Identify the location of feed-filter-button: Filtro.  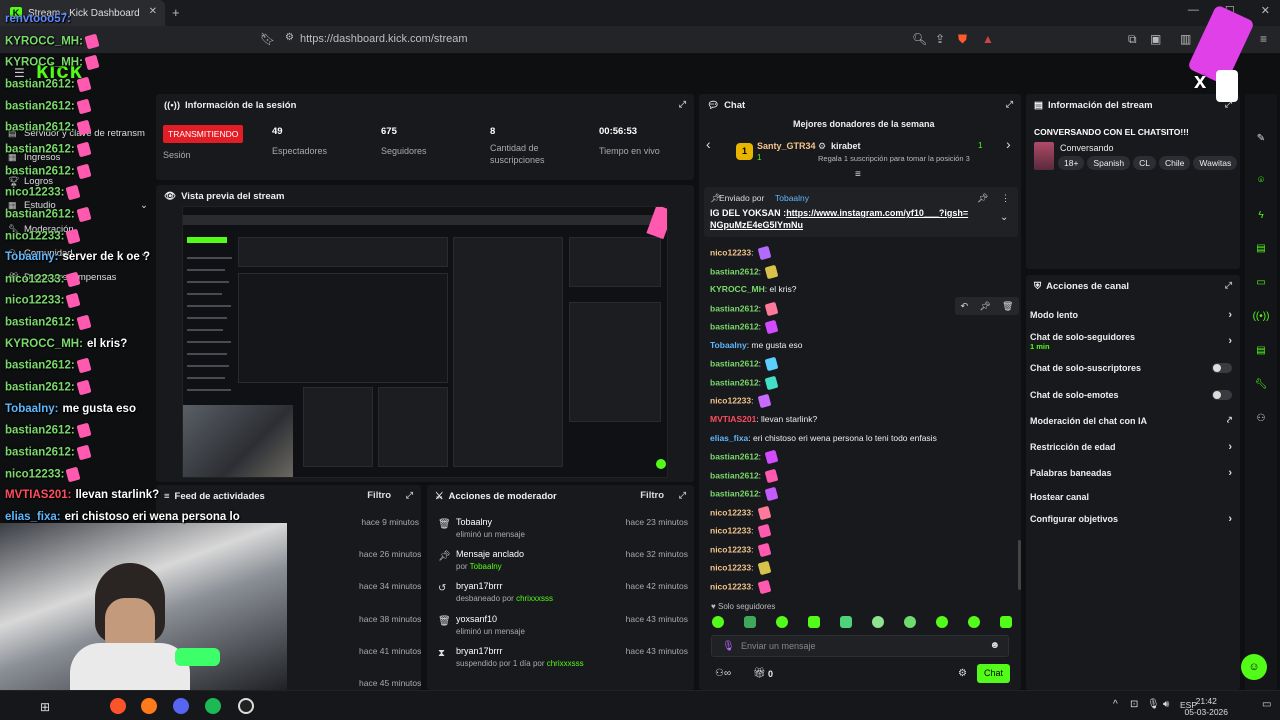
(379, 495).